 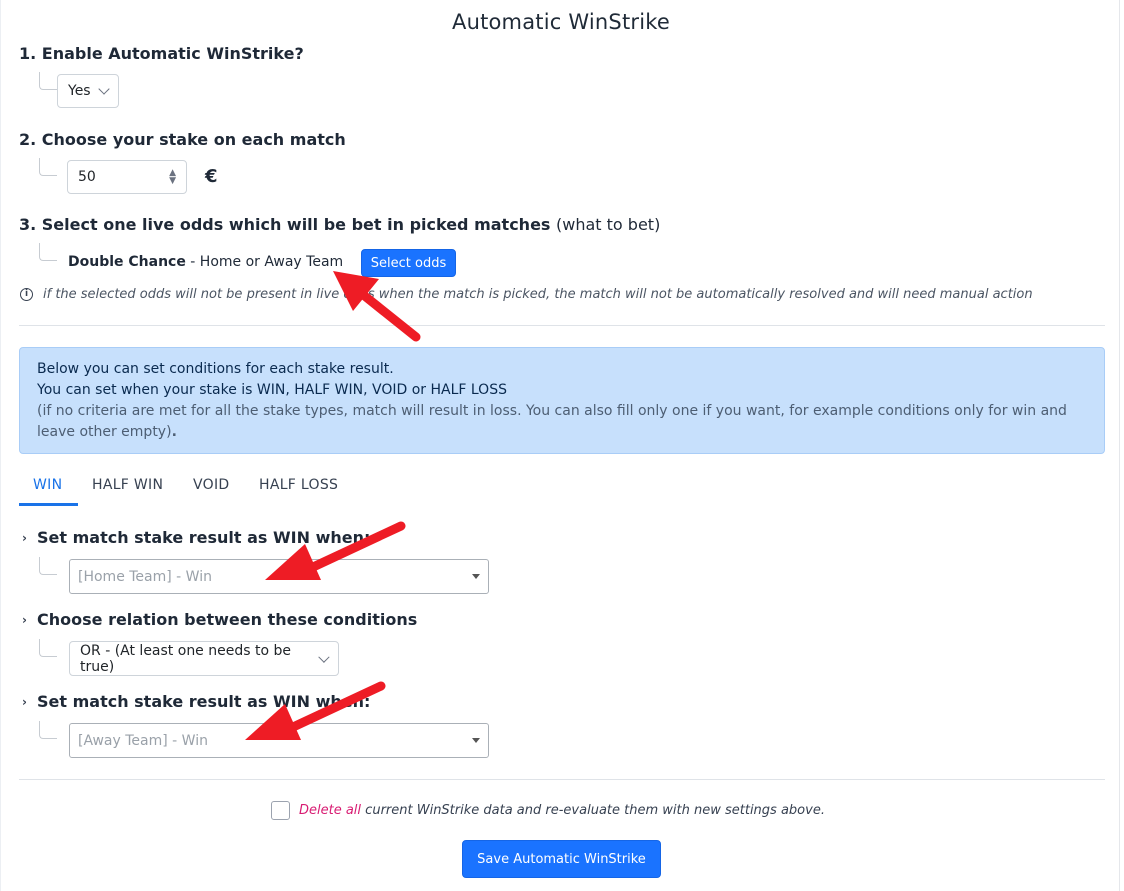 What do you see at coordinates (172, 177) in the screenshot?
I see `stepper-icon: ▲ ▼` at bounding box center [172, 177].